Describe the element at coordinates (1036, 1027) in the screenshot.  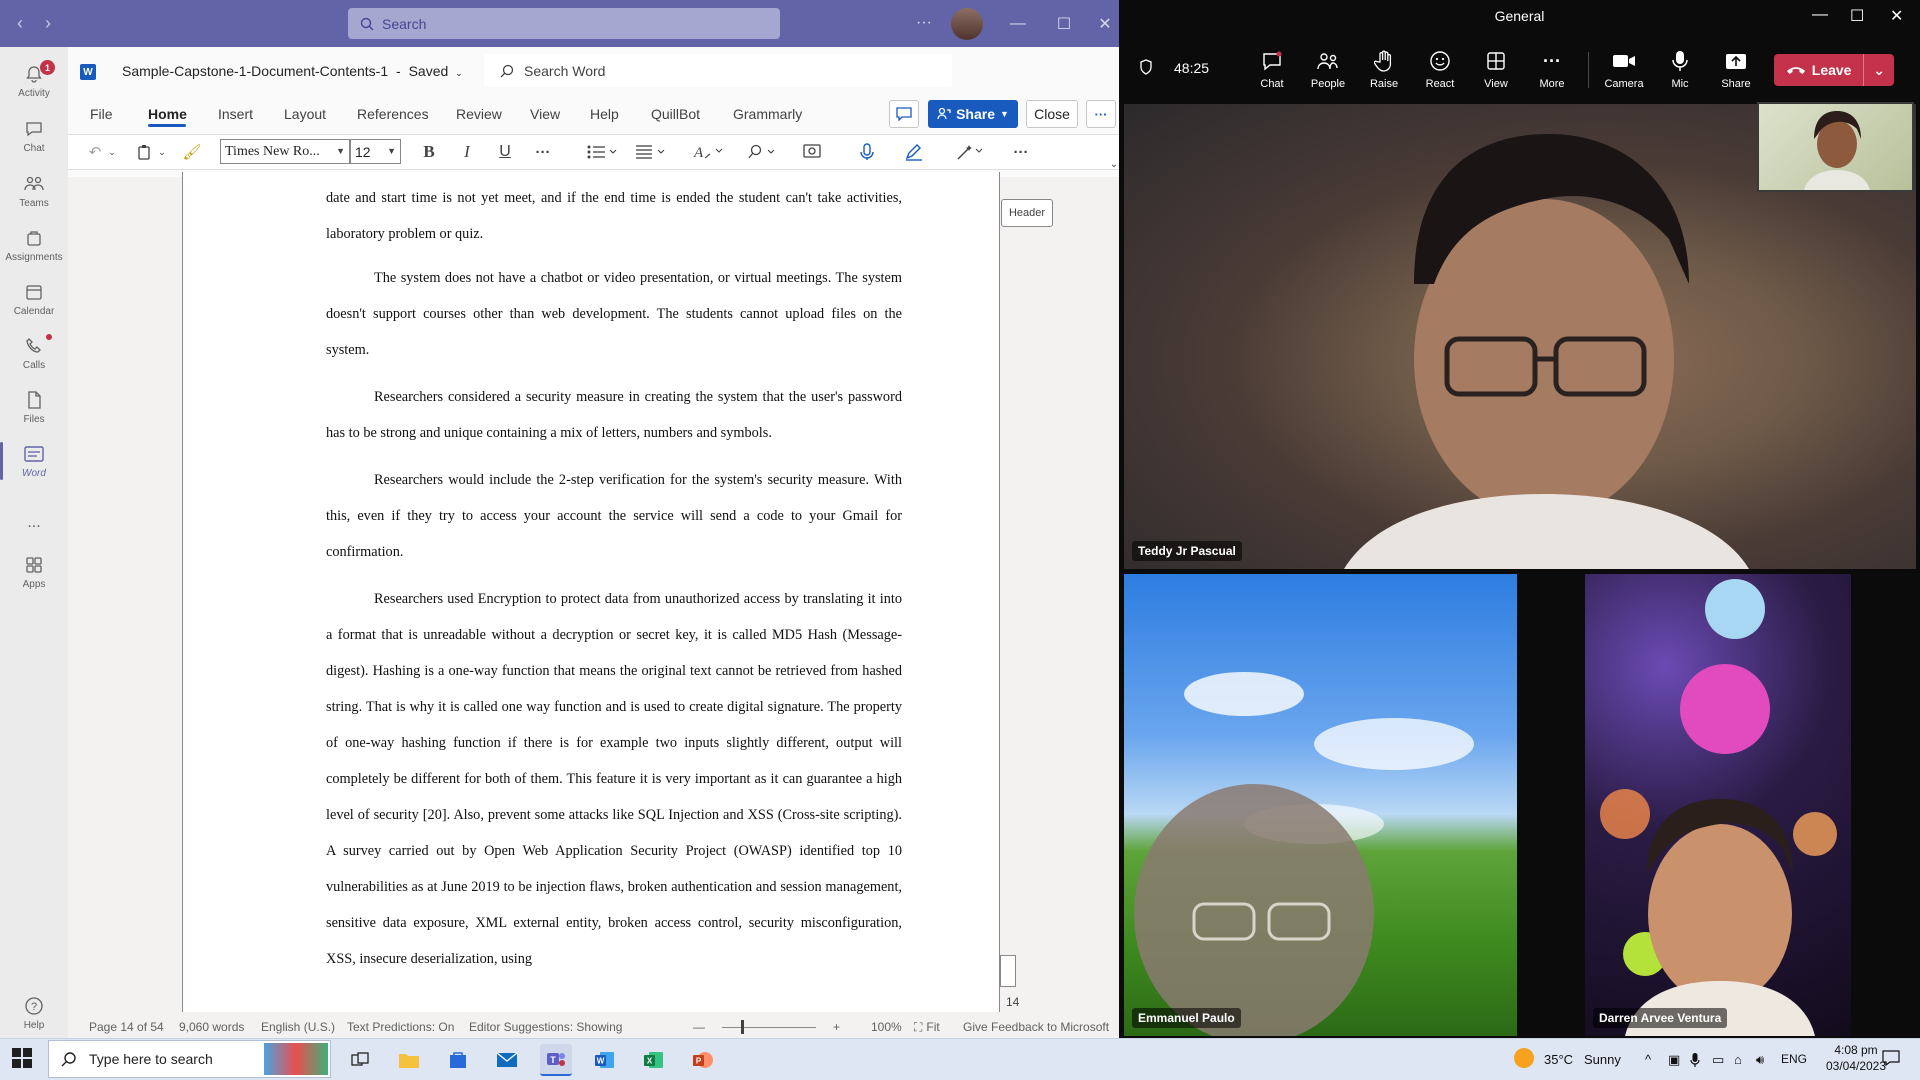
I see `feedback-link: Give Feedback to Microsoft` at that location.